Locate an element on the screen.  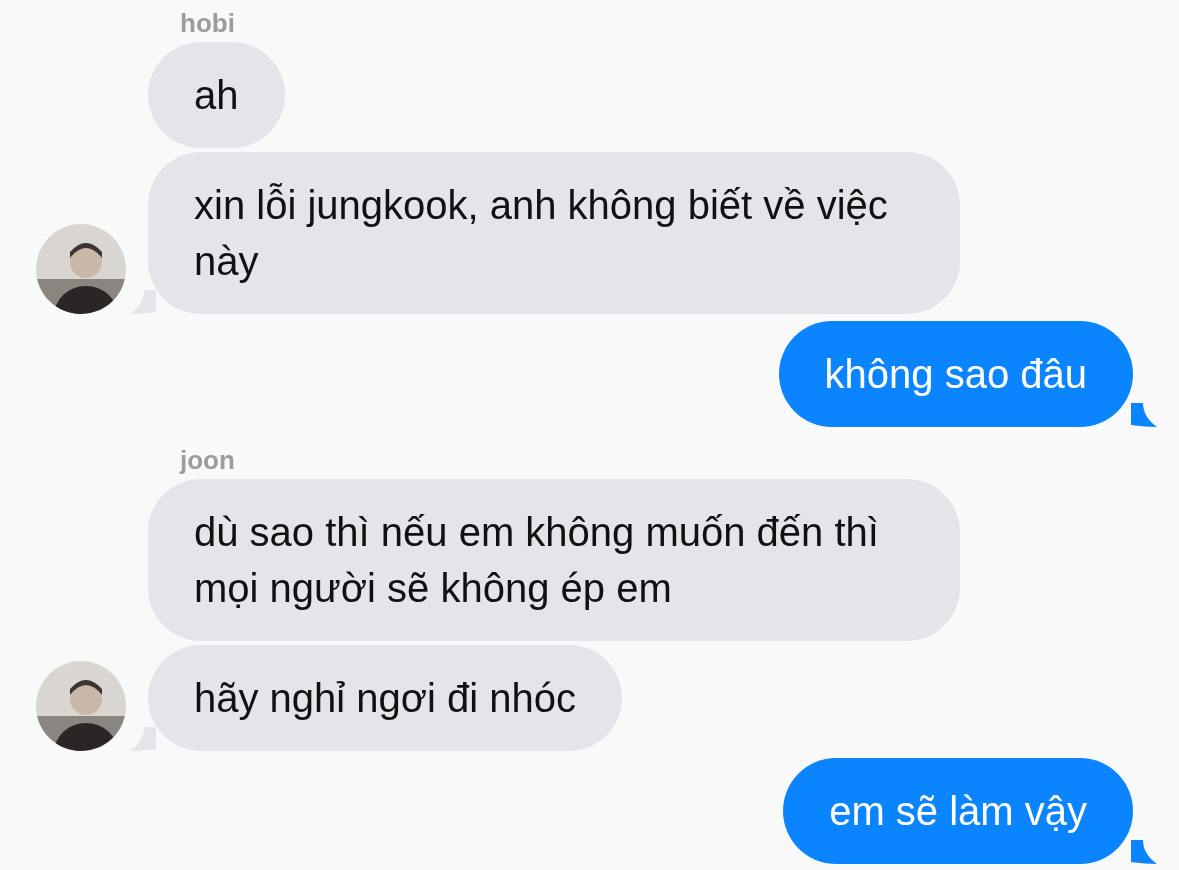
sender-name: hobi is located at coordinates (207, 23).